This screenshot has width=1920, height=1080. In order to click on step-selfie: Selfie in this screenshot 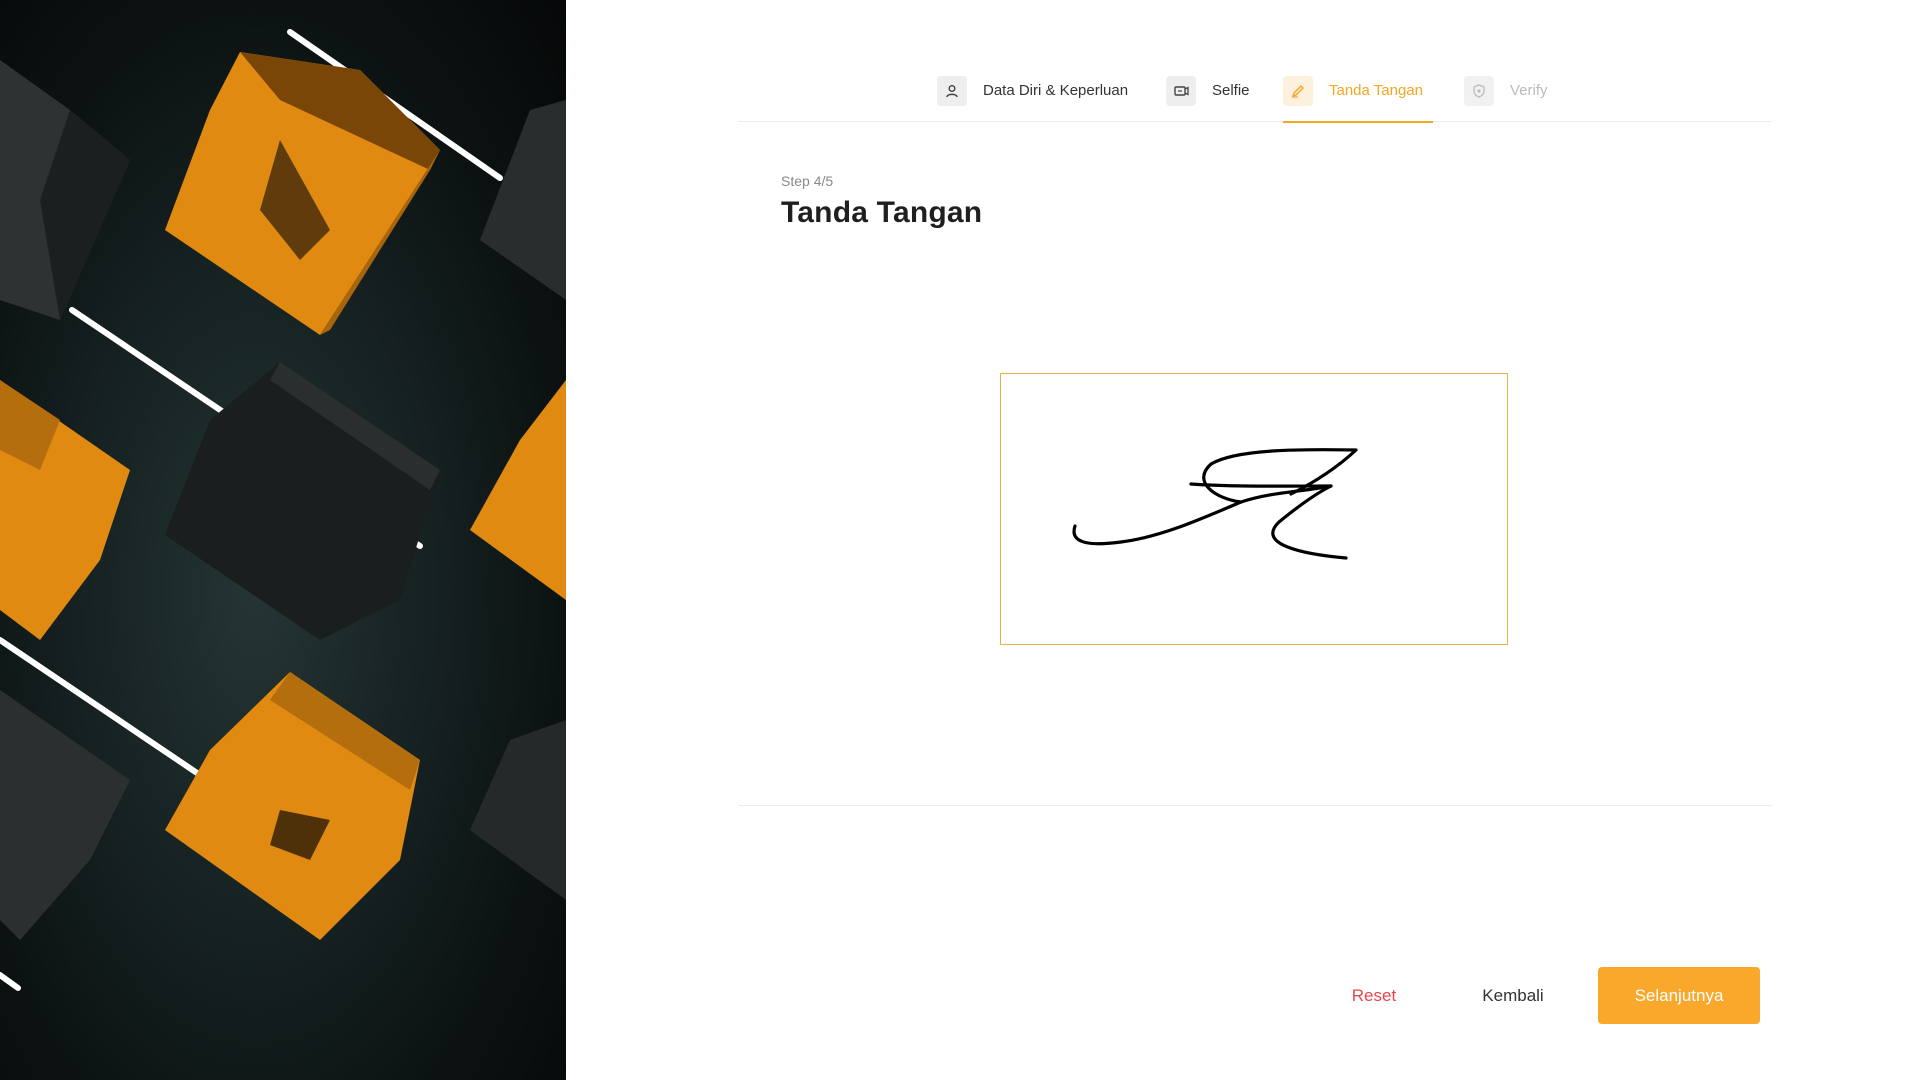, I will do `click(1208, 99)`.